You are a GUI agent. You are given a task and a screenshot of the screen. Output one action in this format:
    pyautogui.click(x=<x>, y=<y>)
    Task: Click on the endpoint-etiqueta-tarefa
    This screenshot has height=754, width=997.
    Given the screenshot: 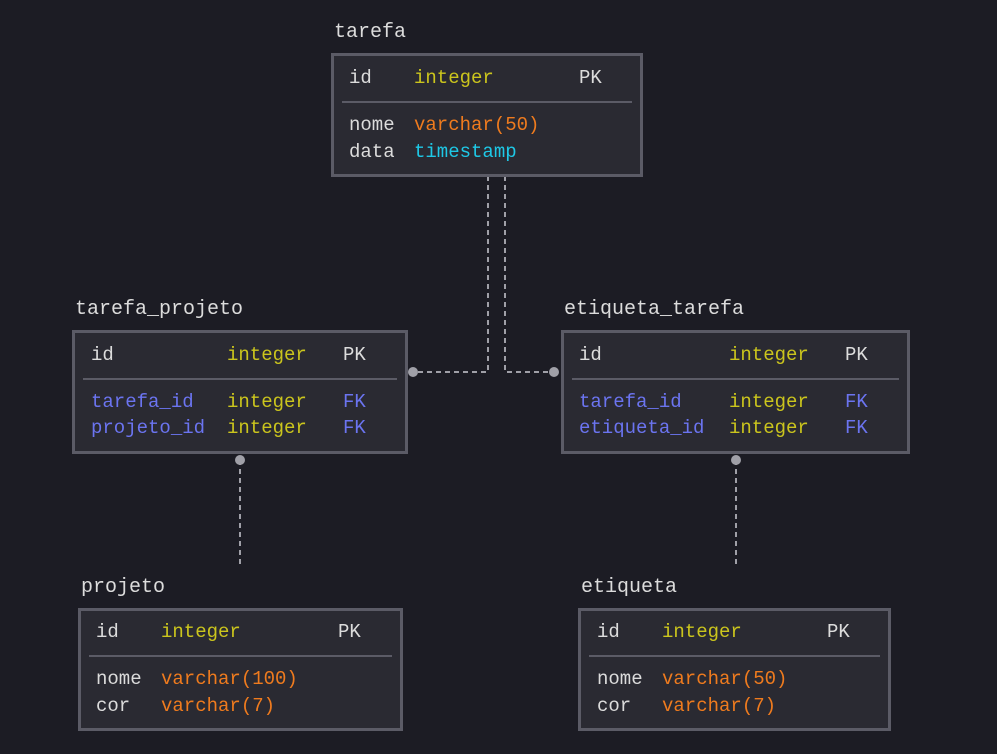 What is the action you would take?
    pyautogui.click(x=554, y=372)
    